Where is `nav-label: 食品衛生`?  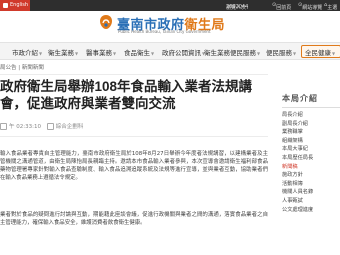
nav-label: 食品衛生 is located at coordinates (137, 53).